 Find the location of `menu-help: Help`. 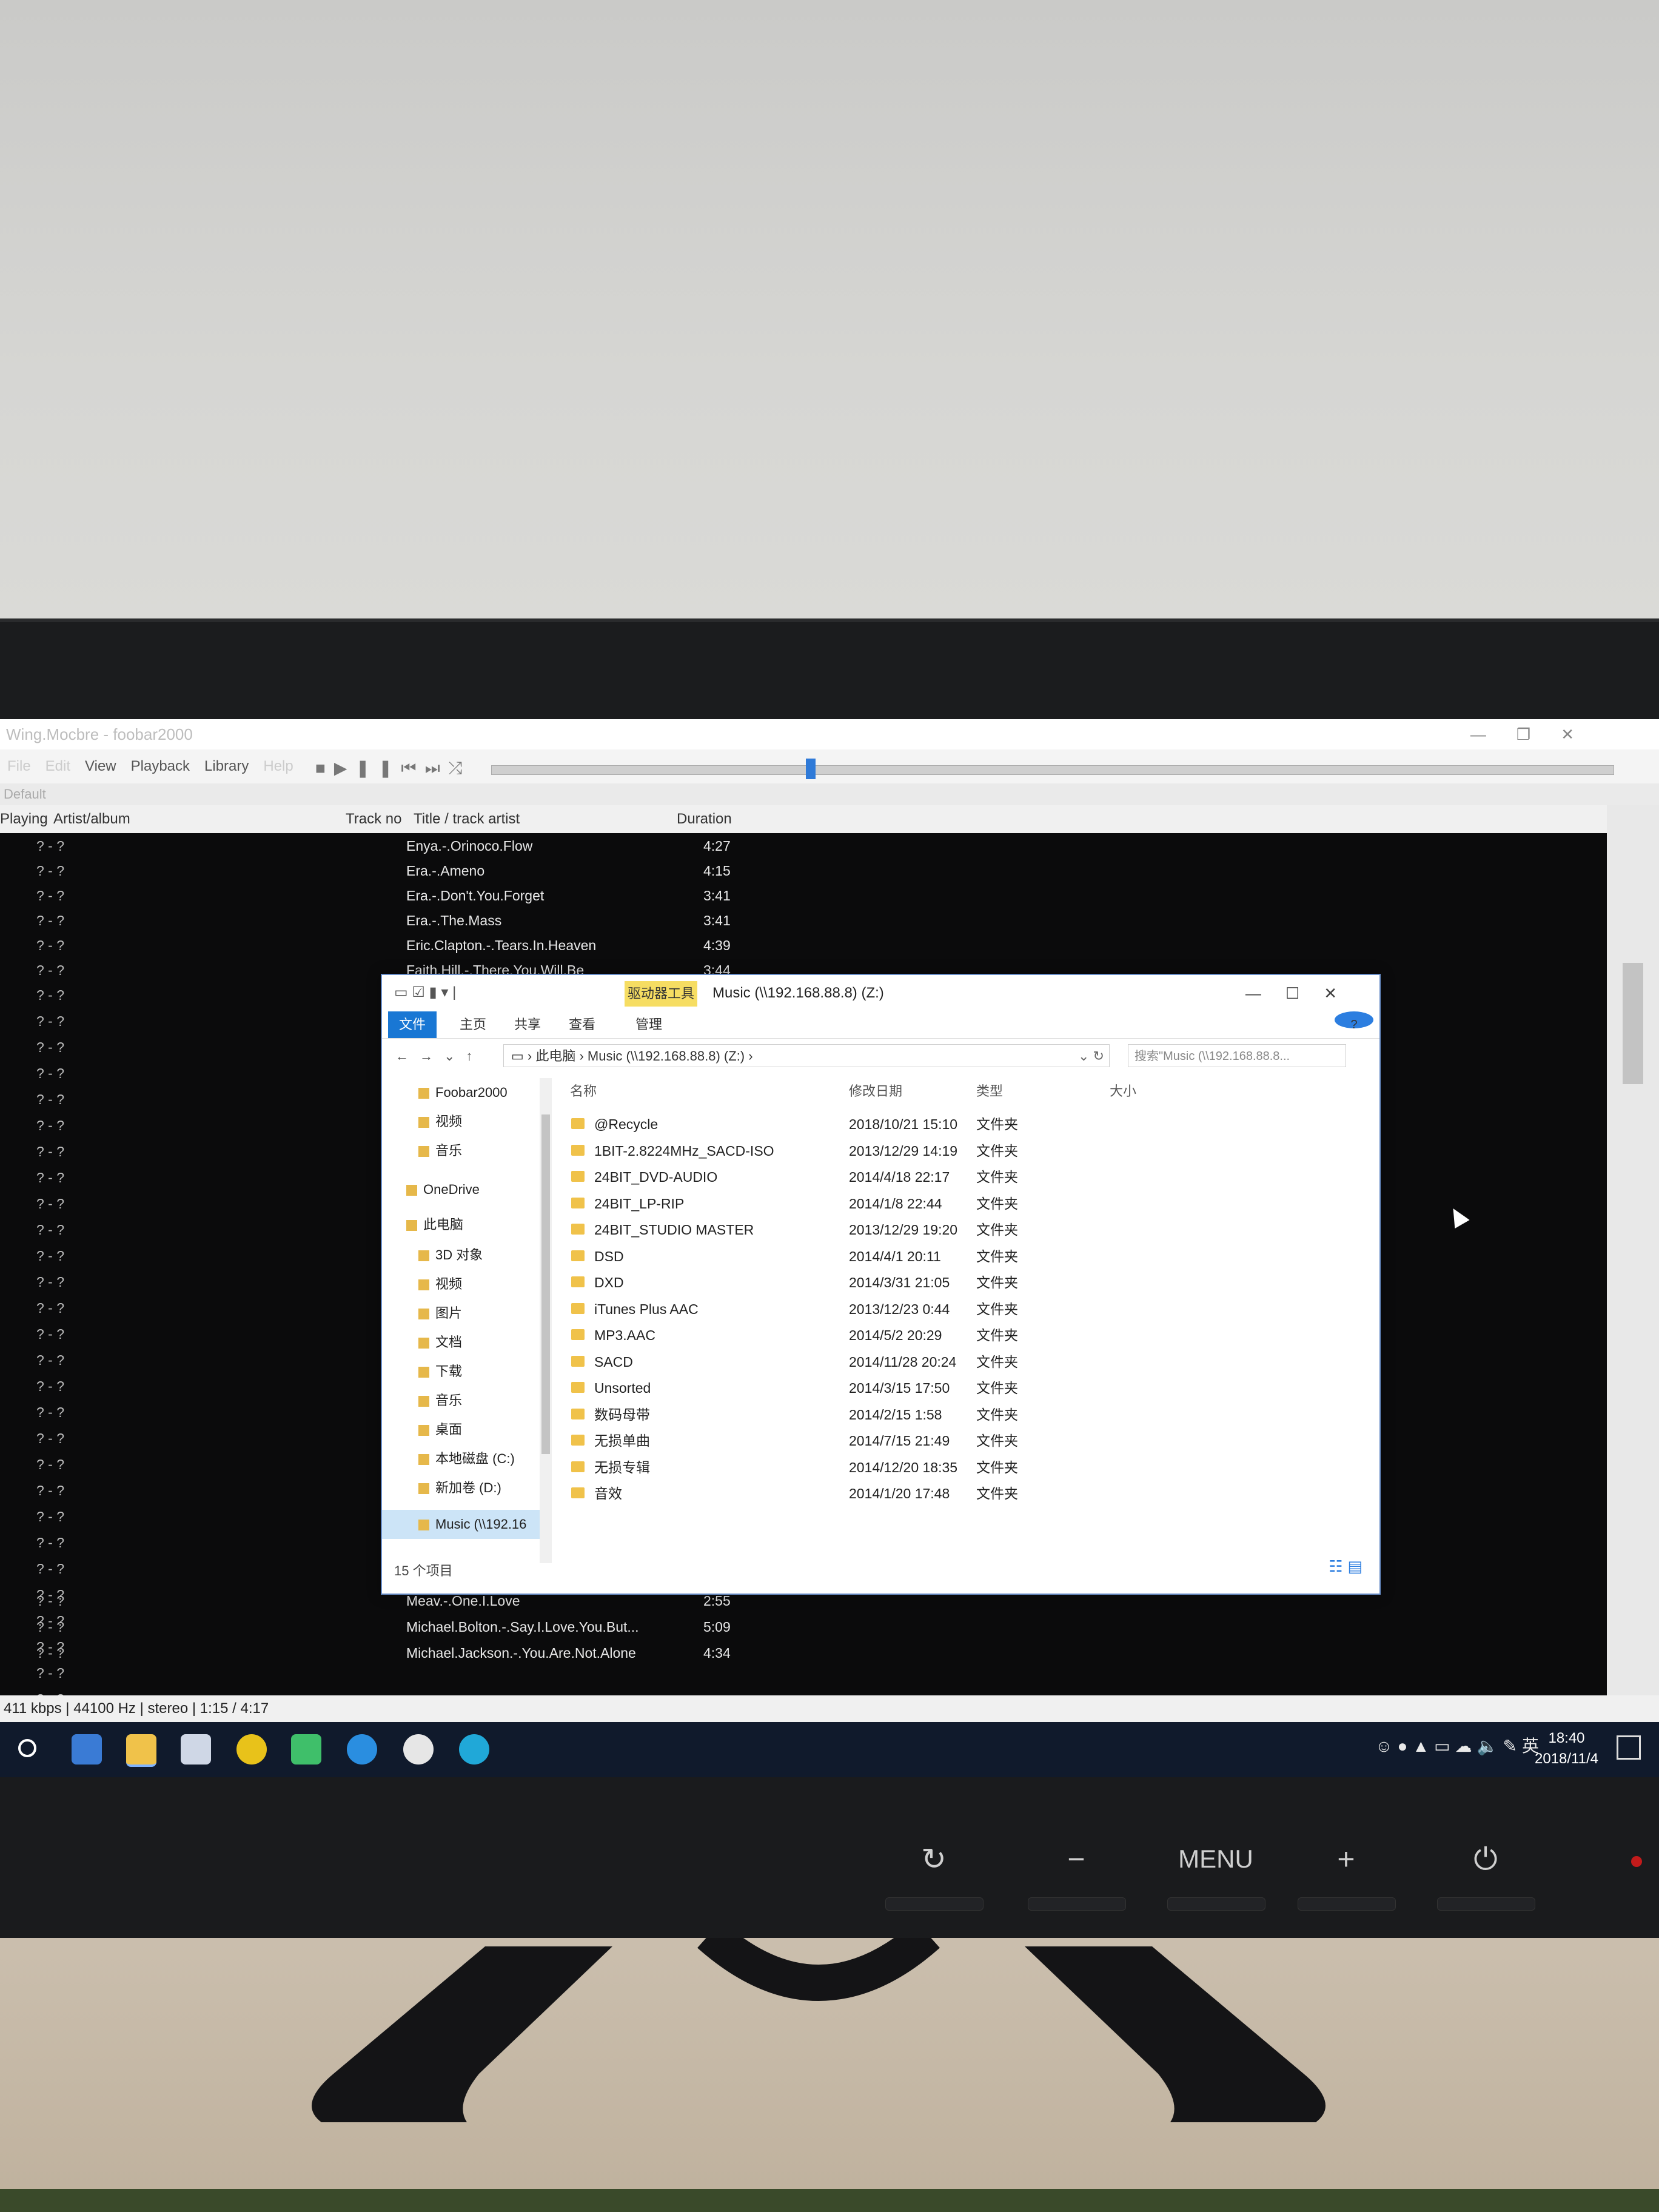

menu-help: Help is located at coordinates (278, 766).